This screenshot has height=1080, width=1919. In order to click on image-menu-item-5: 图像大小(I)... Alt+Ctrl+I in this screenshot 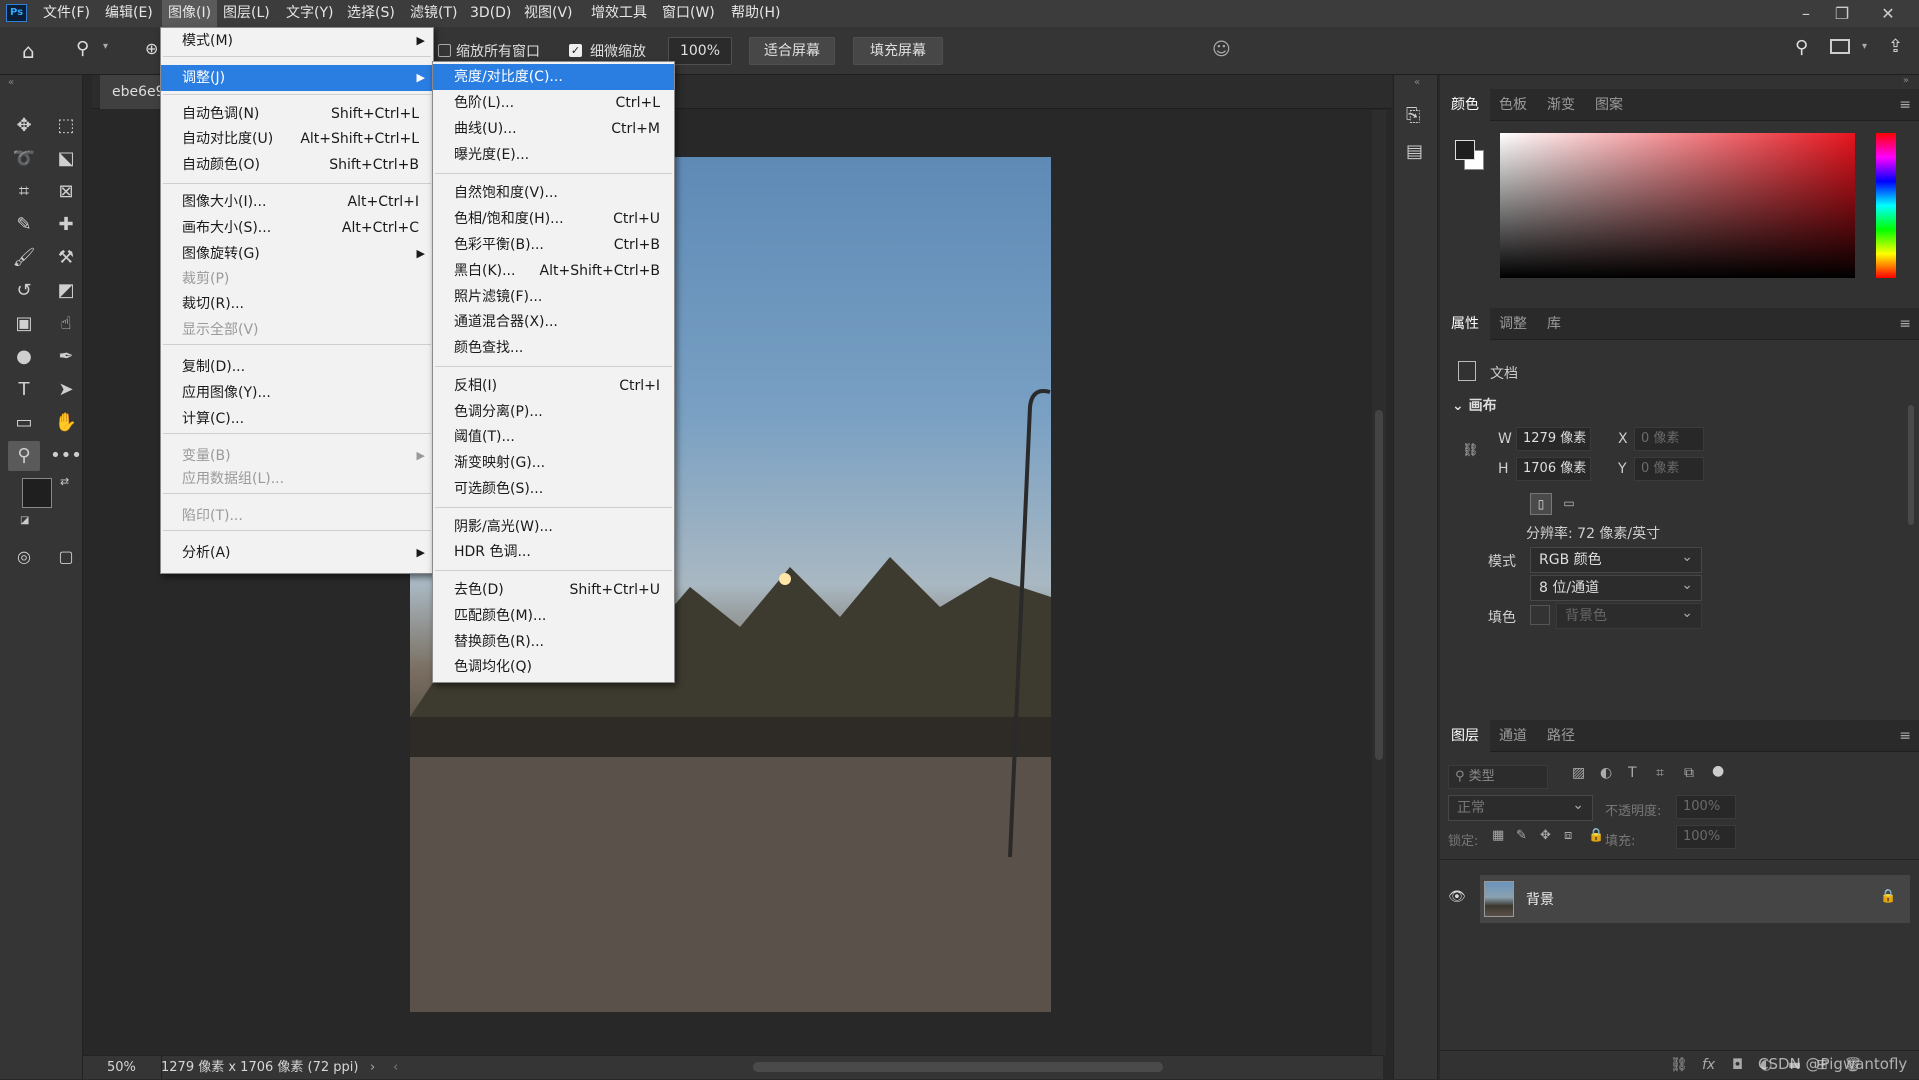, I will do `click(297, 202)`.